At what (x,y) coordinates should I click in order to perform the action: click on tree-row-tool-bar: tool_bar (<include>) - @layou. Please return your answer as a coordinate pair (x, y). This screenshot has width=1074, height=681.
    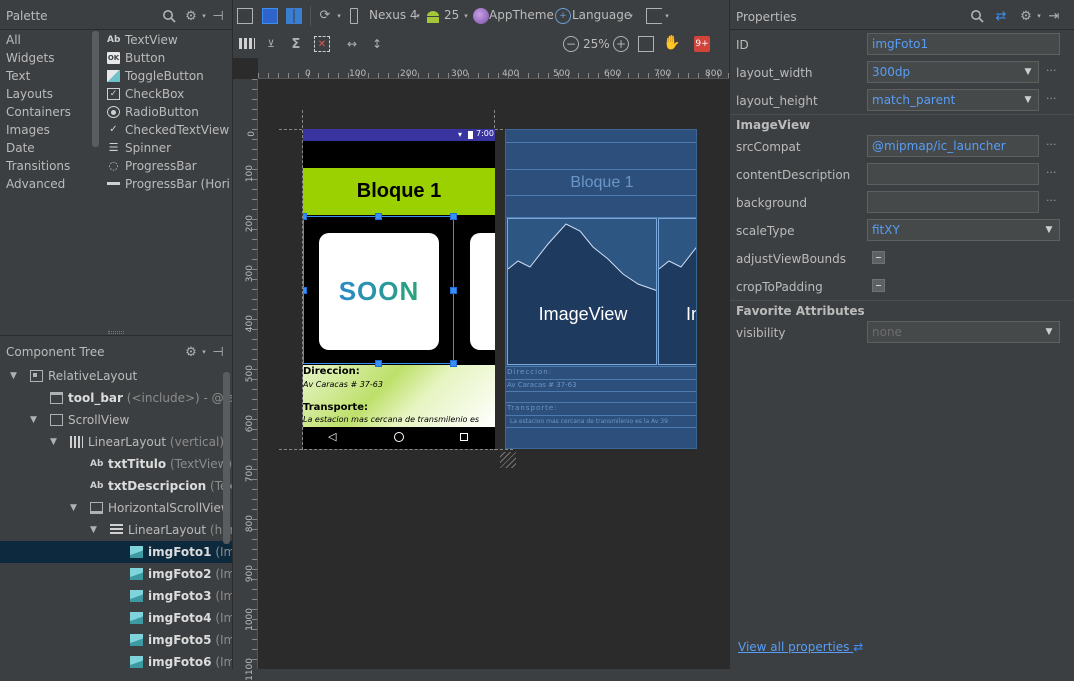
    Looking at the image, I should click on (116, 398).